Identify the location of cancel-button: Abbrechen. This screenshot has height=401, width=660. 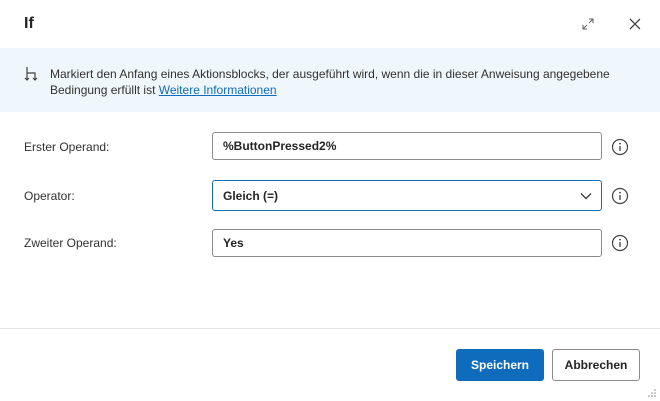
(596, 365).